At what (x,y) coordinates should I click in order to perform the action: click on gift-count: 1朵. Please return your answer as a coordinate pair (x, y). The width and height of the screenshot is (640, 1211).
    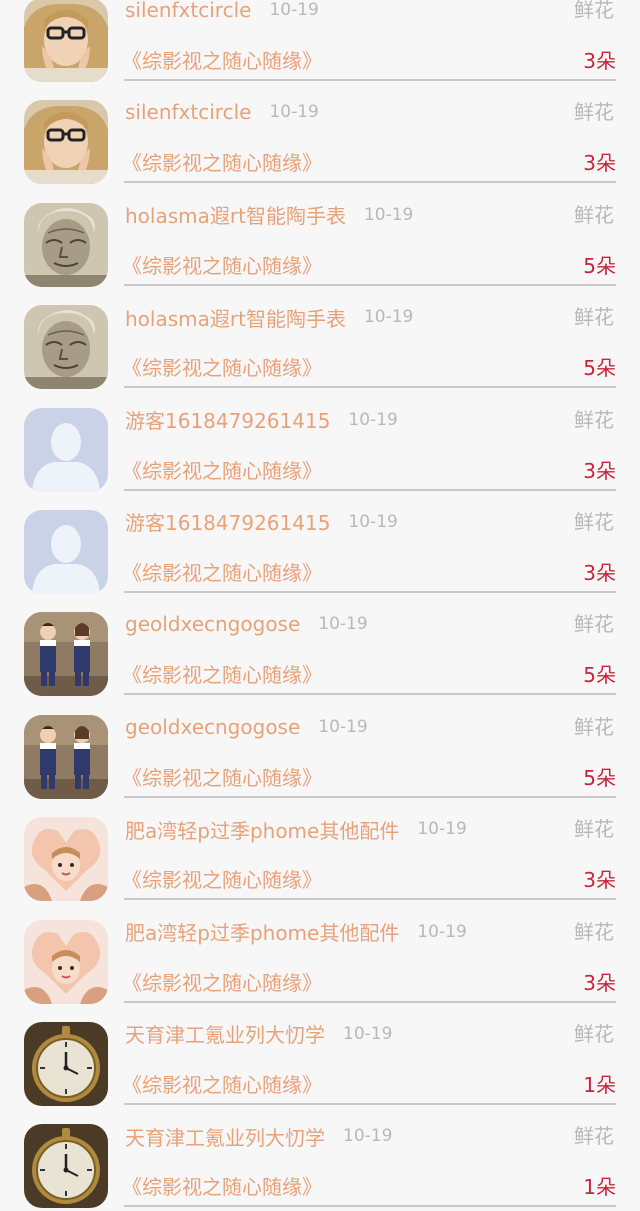
    Looking at the image, I should click on (599, 1084).